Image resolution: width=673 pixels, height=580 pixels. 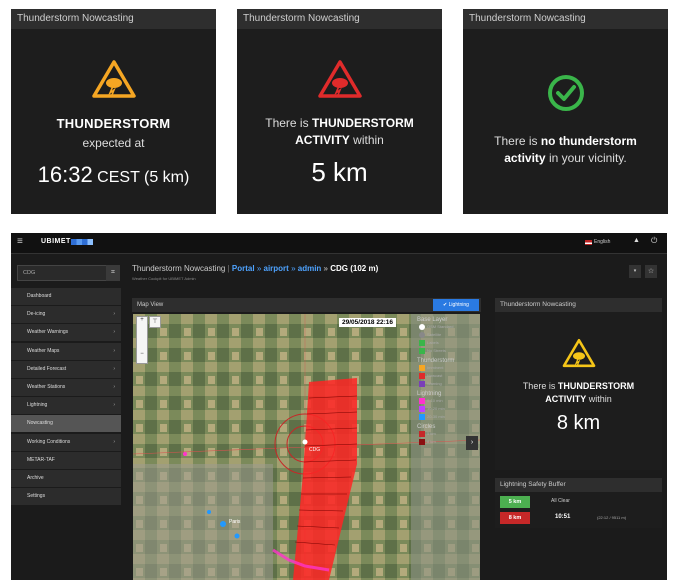 What do you see at coordinates (276, 268) in the screenshot?
I see `breadcrumb-airport: airport` at bounding box center [276, 268].